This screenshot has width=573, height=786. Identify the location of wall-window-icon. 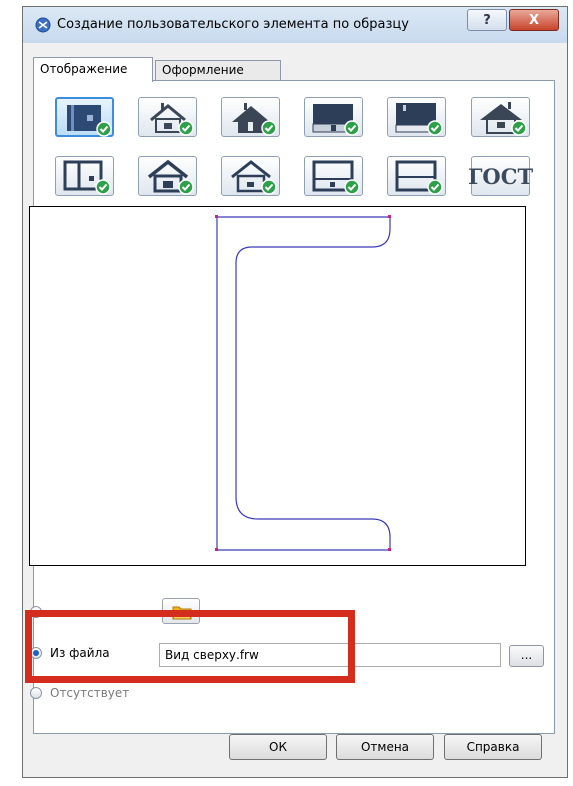
(419, 119).